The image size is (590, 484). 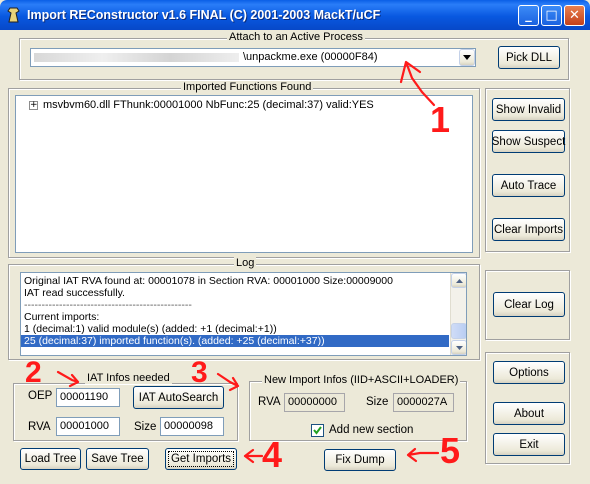 I want to click on show-suspect-button: Show Suspect, so click(x=528, y=141).